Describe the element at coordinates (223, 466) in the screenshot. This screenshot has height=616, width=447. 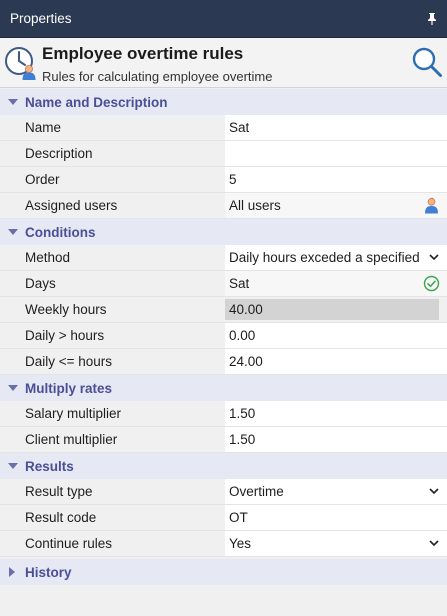
I see `category-results: Results` at that location.